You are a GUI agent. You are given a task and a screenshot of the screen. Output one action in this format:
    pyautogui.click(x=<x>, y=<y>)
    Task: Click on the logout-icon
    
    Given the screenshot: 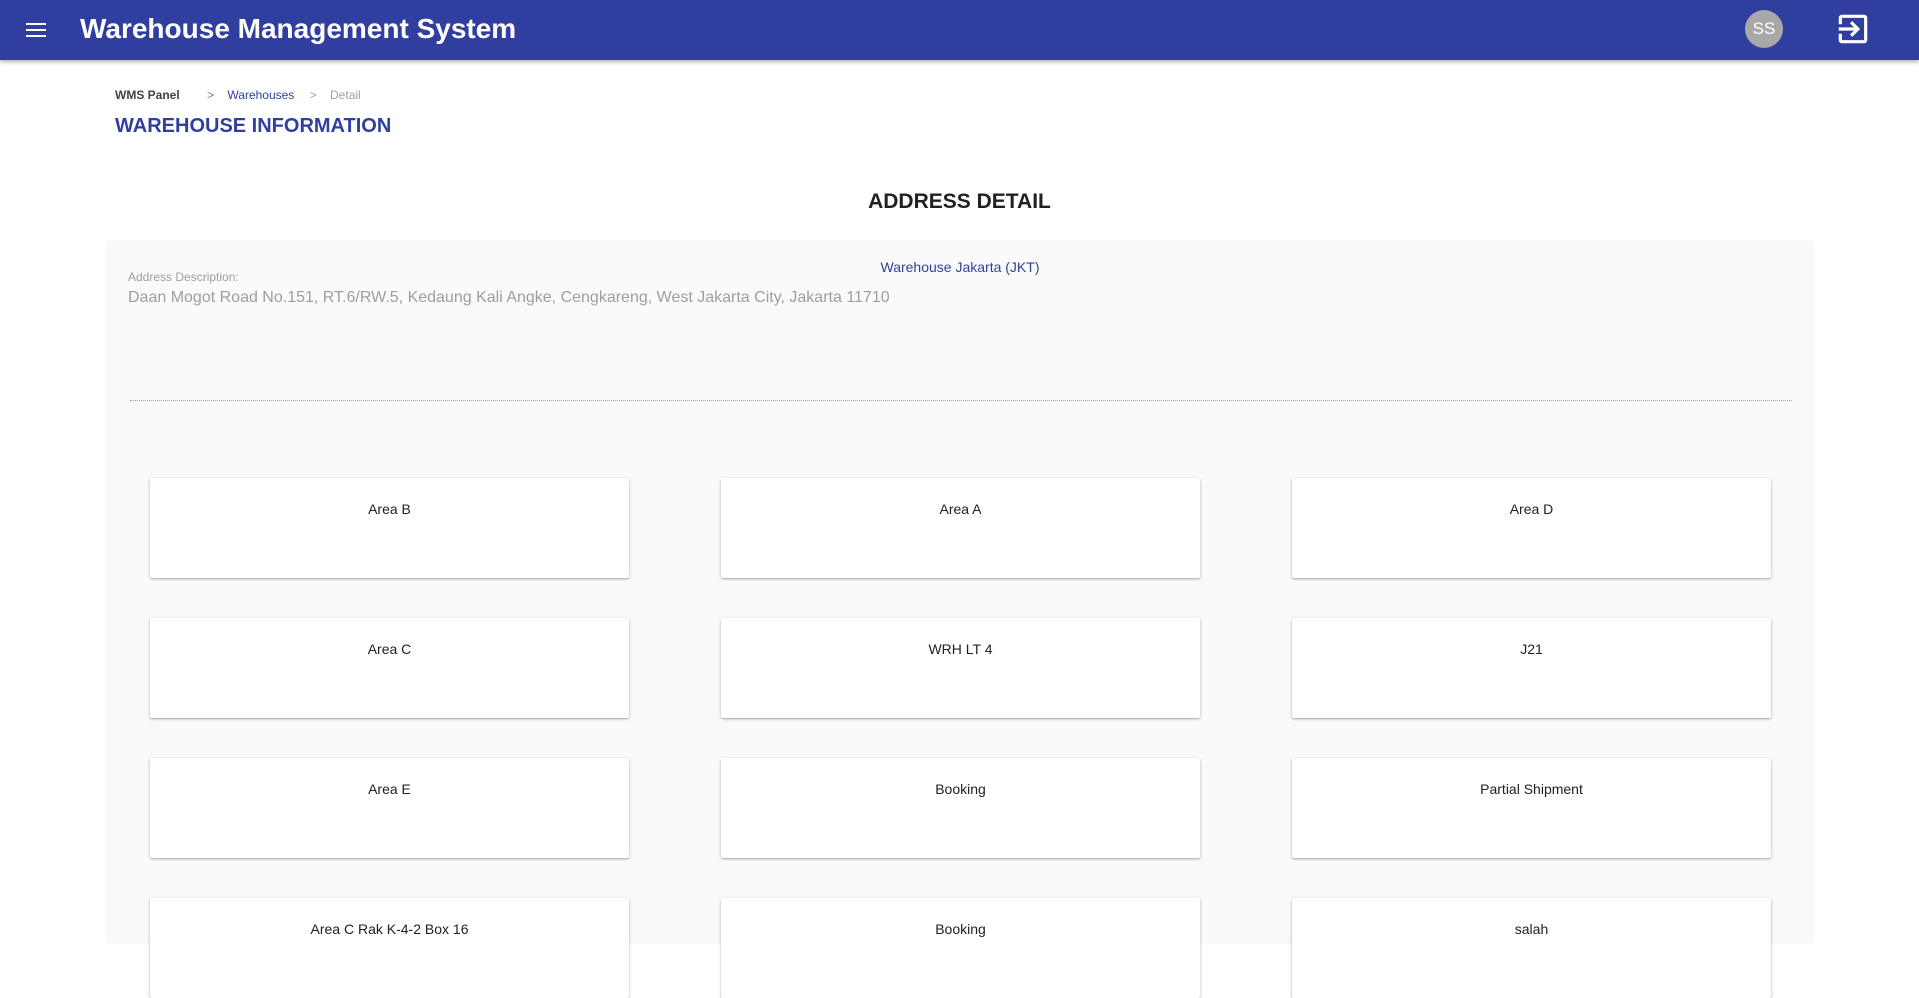 What is the action you would take?
    pyautogui.click(x=1853, y=29)
    